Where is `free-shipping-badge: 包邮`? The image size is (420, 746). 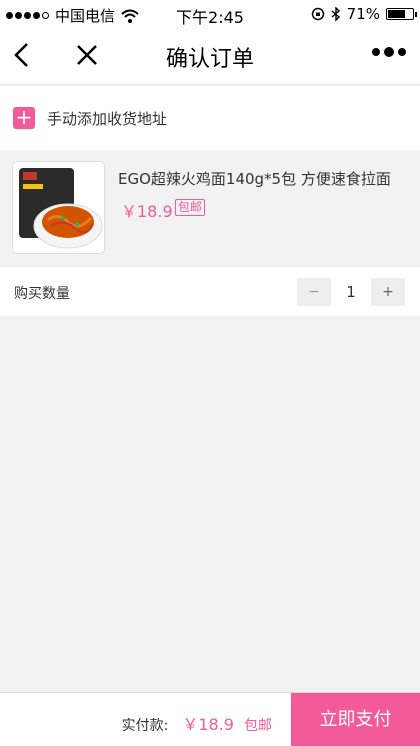
free-shipping-badge: 包邮 is located at coordinates (190, 207).